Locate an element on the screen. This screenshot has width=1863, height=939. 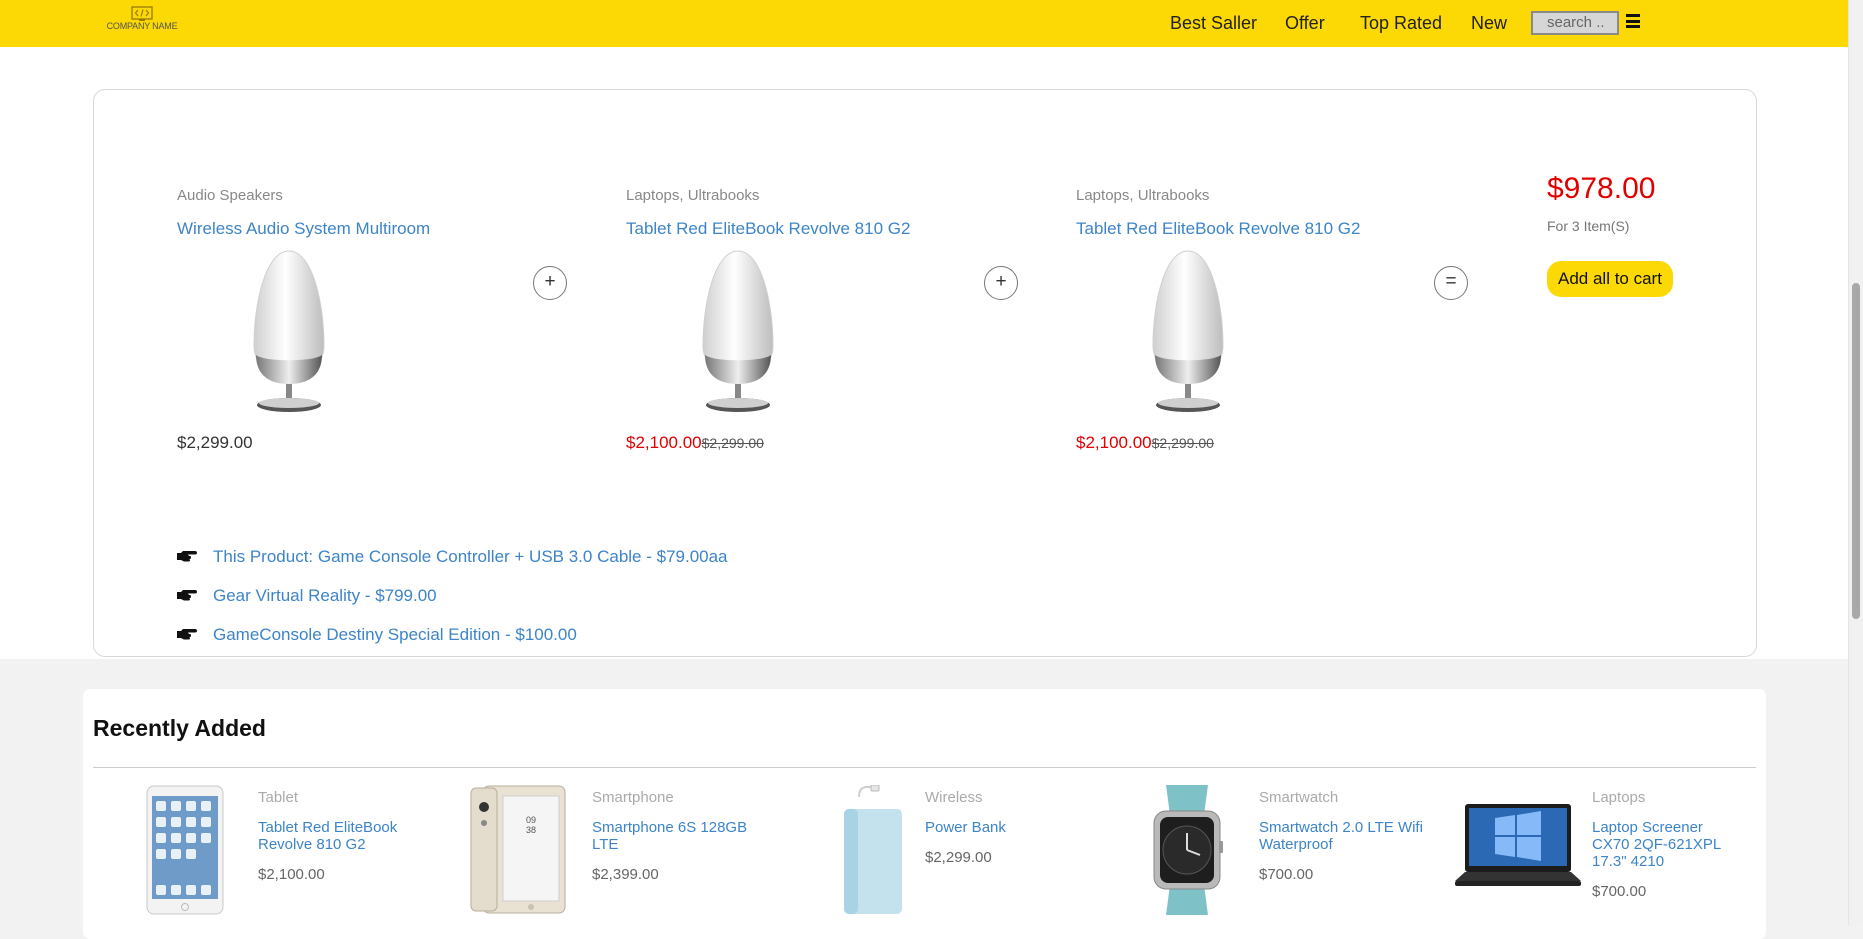
add-all-to-cart-button: Add all to cart is located at coordinates (1610, 279).